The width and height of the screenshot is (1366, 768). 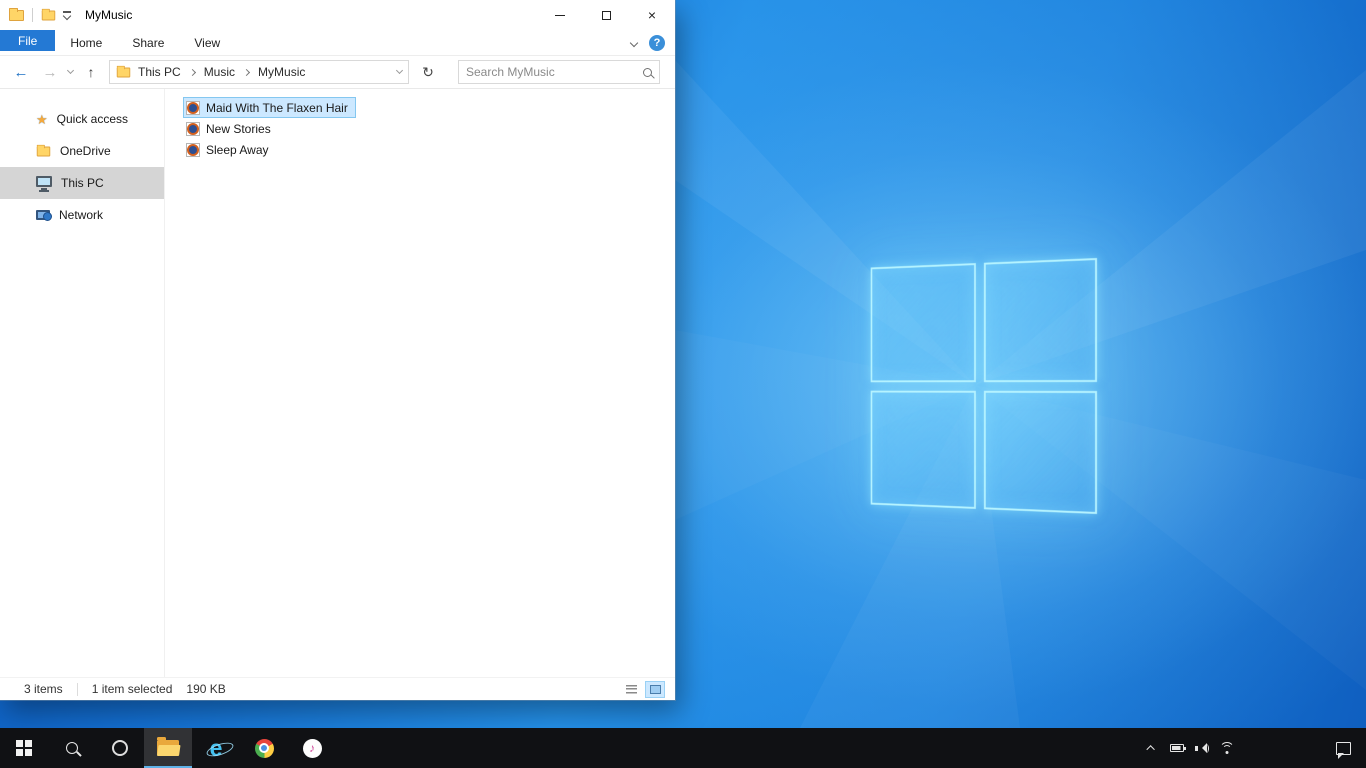 I want to click on taskbar-file-explorer-button, so click(x=168, y=748).